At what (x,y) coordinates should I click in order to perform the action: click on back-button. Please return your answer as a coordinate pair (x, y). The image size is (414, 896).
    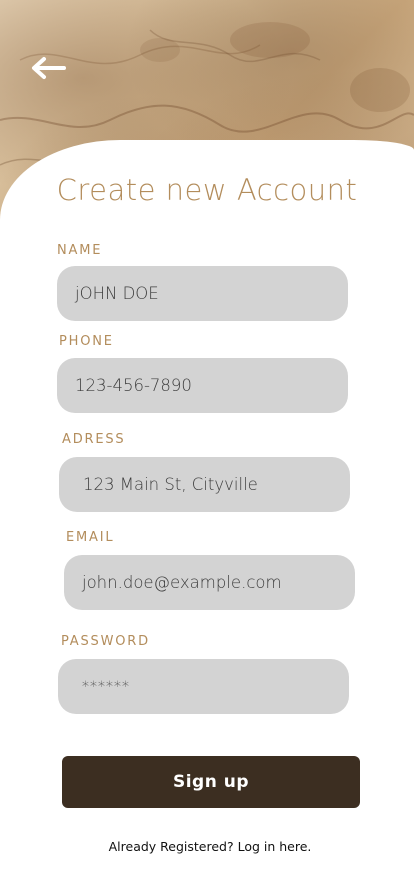
    Looking at the image, I should click on (48, 68).